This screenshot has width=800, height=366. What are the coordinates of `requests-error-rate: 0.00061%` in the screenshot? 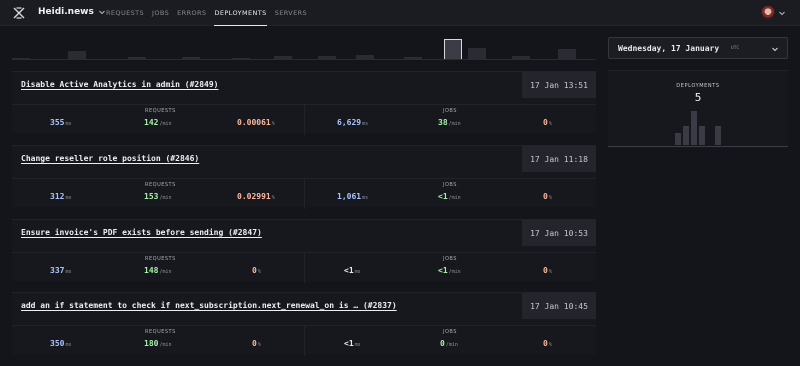 It's located at (256, 122).